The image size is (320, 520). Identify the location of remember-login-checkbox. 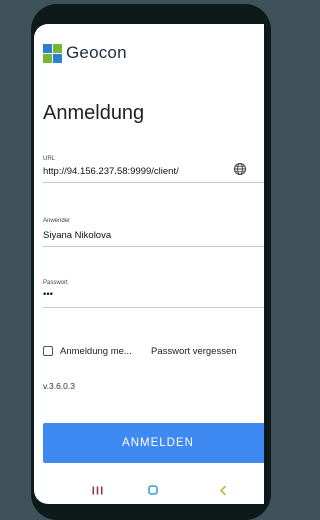
(48, 351).